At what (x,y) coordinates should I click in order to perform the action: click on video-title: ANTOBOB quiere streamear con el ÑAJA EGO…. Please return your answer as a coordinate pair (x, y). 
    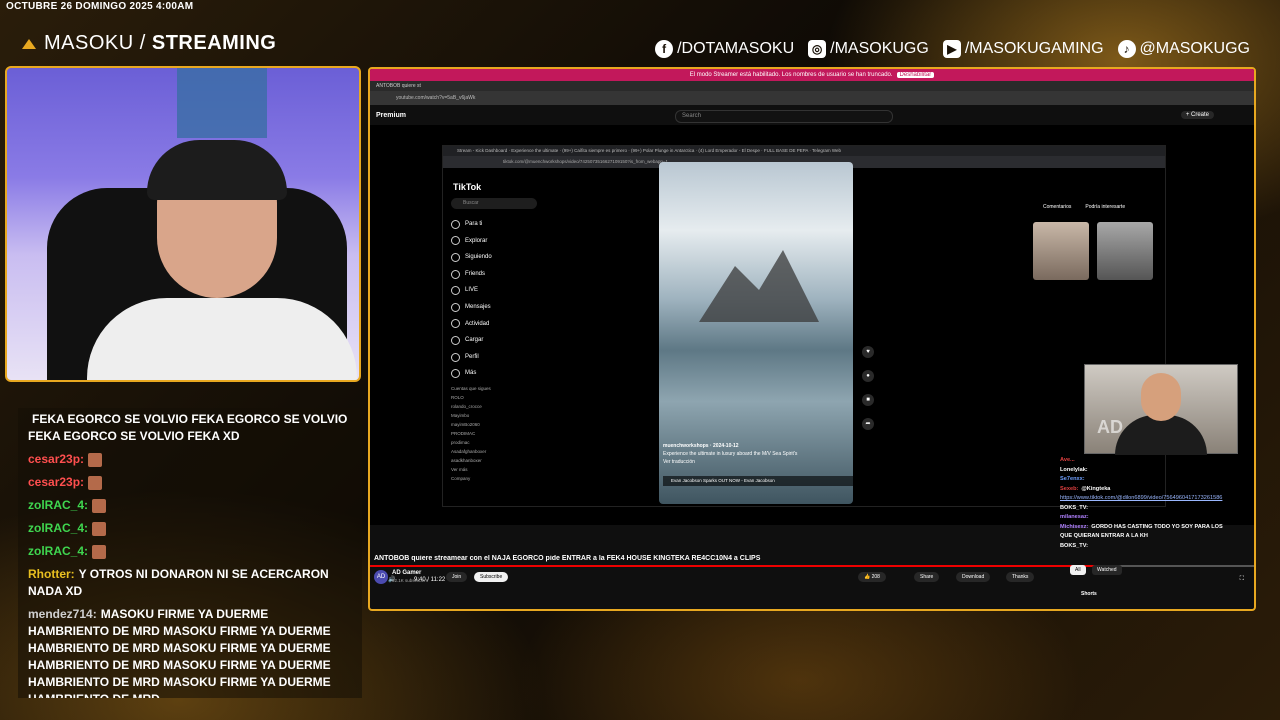
    Looking at the image, I should click on (567, 558).